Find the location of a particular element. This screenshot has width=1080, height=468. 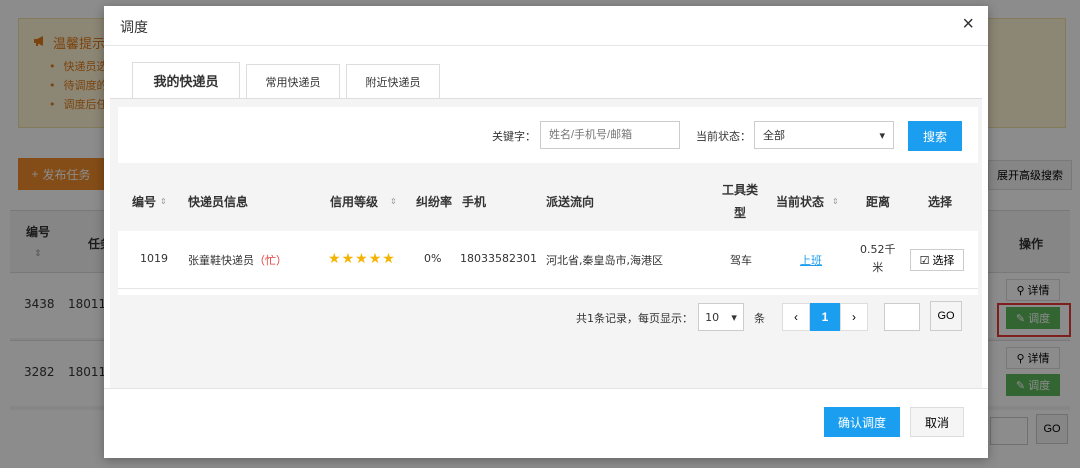

col-tool-type: 工具类 型 is located at coordinates (740, 201).